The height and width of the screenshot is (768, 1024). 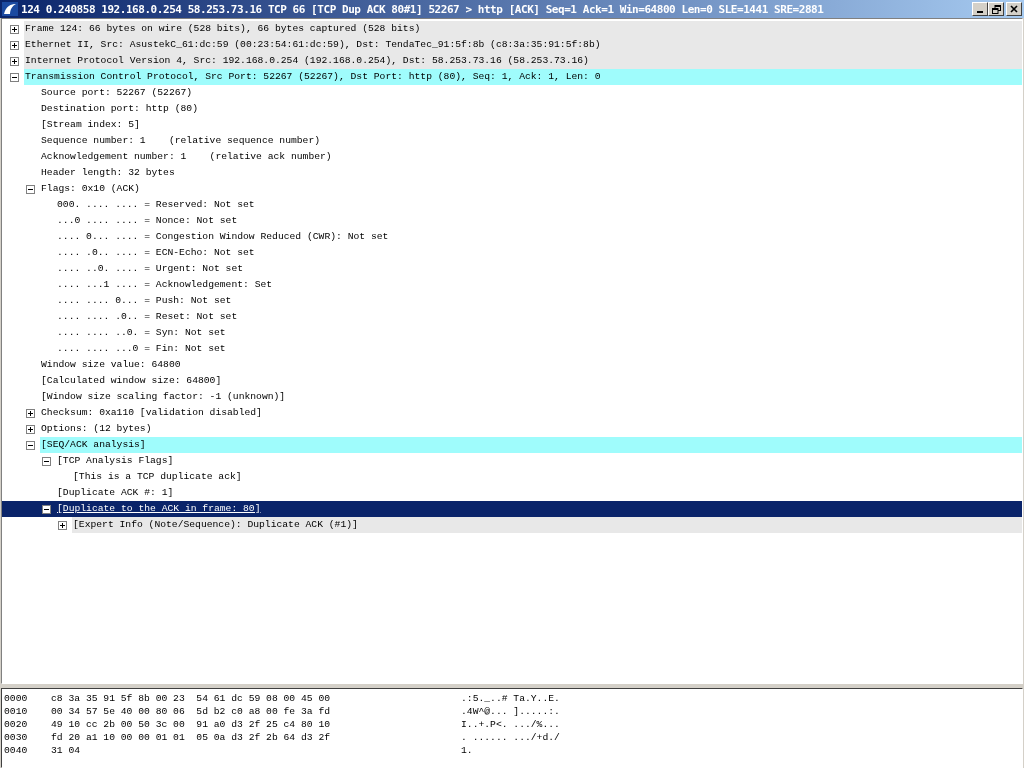 What do you see at coordinates (523, 61) in the screenshot?
I see `tree-item: Internet Protocol Version 4, Src: 192.168.0.254 (192.168.0.254), Dst: 58.253.73.16 (58.253.73.16)` at bounding box center [523, 61].